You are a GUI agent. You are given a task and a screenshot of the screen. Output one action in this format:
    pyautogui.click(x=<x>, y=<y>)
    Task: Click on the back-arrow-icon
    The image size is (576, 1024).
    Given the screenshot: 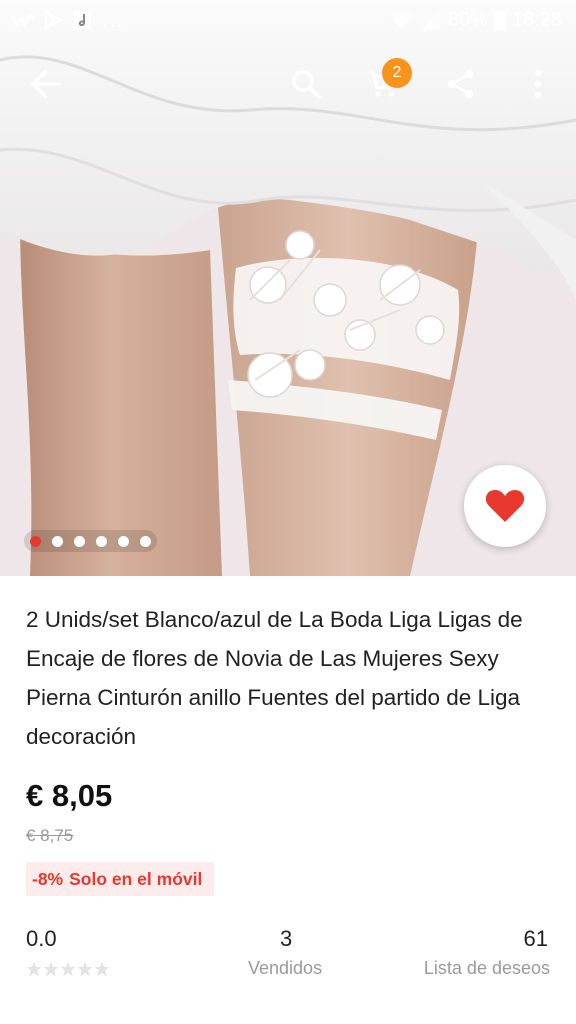 What is the action you would take?
    pyautogui.click(x=46, y=84)
    